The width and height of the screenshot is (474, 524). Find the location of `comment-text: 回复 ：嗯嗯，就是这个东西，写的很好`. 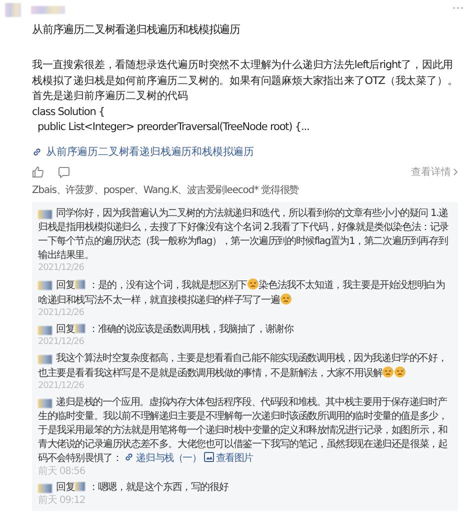

comment-text: 回复 ：嗯嗯，就是这个东西，写的很好 is located at coordinates (245, 487).